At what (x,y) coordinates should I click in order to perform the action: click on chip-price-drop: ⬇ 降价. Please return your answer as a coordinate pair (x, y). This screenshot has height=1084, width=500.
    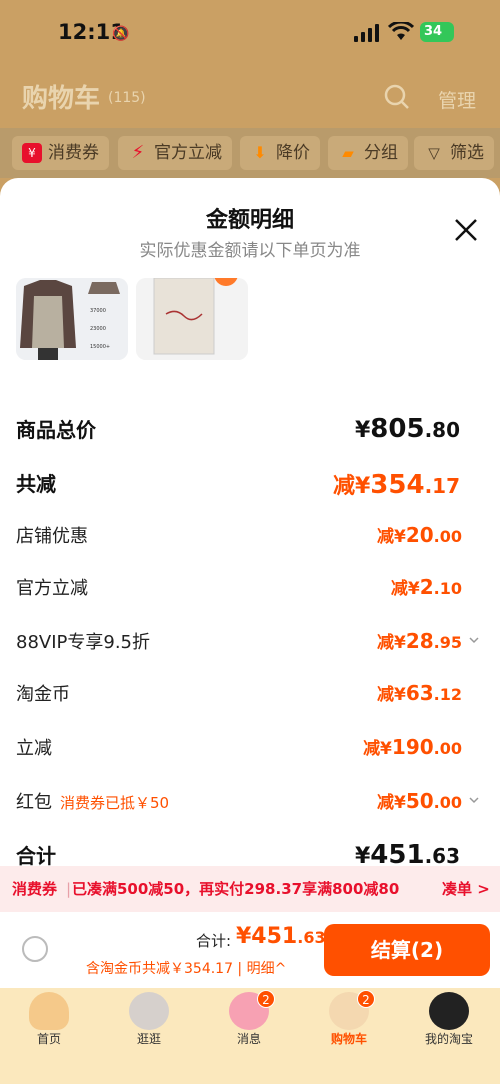
    Looking at the image, I should click on (280, 153).